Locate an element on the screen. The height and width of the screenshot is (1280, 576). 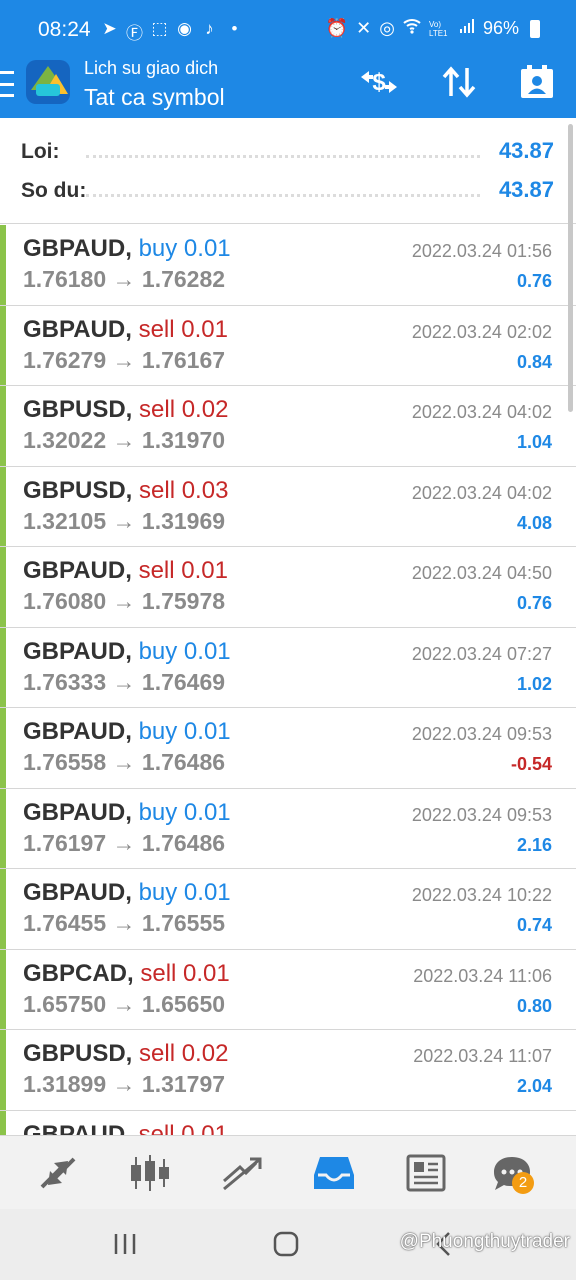
metatrader-logo is located at coordinates (48, 82).